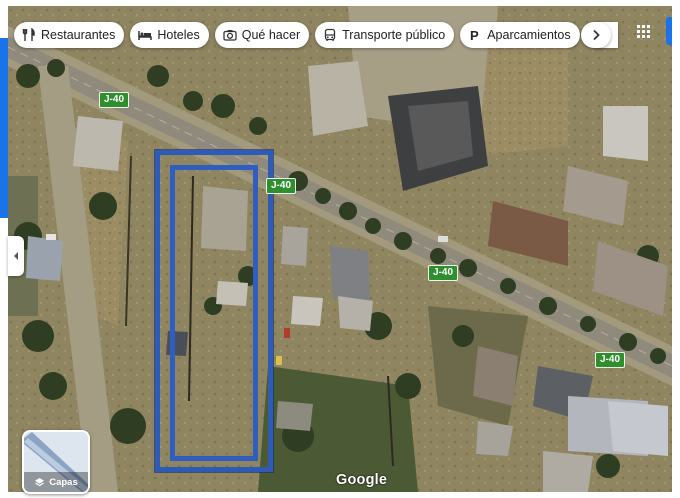 The height and width of the screenshot is (498, 680). I want to click on hotel-bed-icon, so click(145, 35).